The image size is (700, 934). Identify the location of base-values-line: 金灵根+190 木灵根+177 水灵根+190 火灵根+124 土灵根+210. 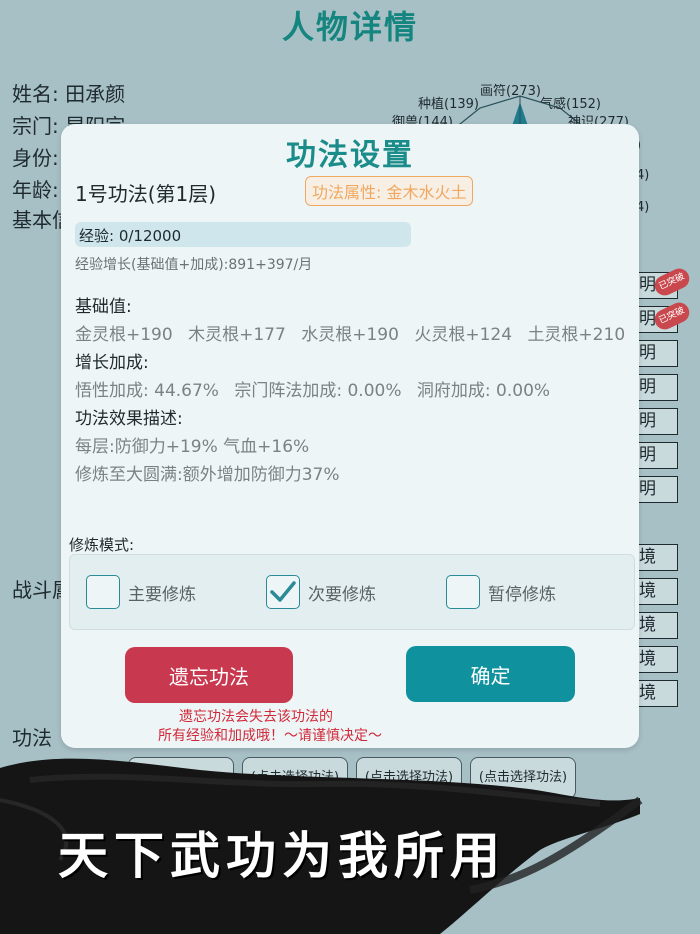
(355, 332).